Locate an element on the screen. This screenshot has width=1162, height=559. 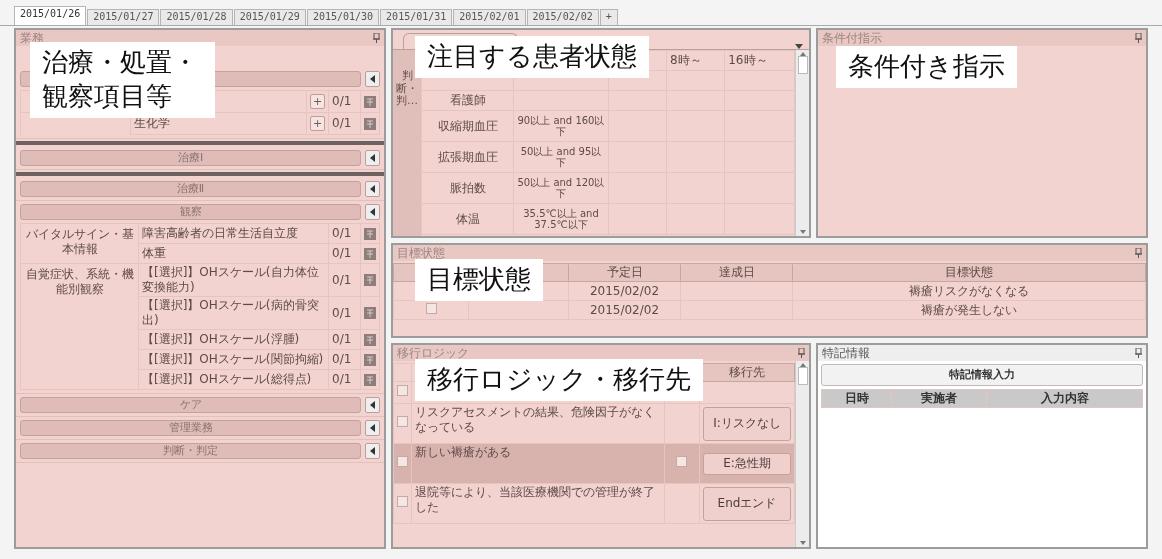
row-label: 体温 is located at coordinates (467, 219).